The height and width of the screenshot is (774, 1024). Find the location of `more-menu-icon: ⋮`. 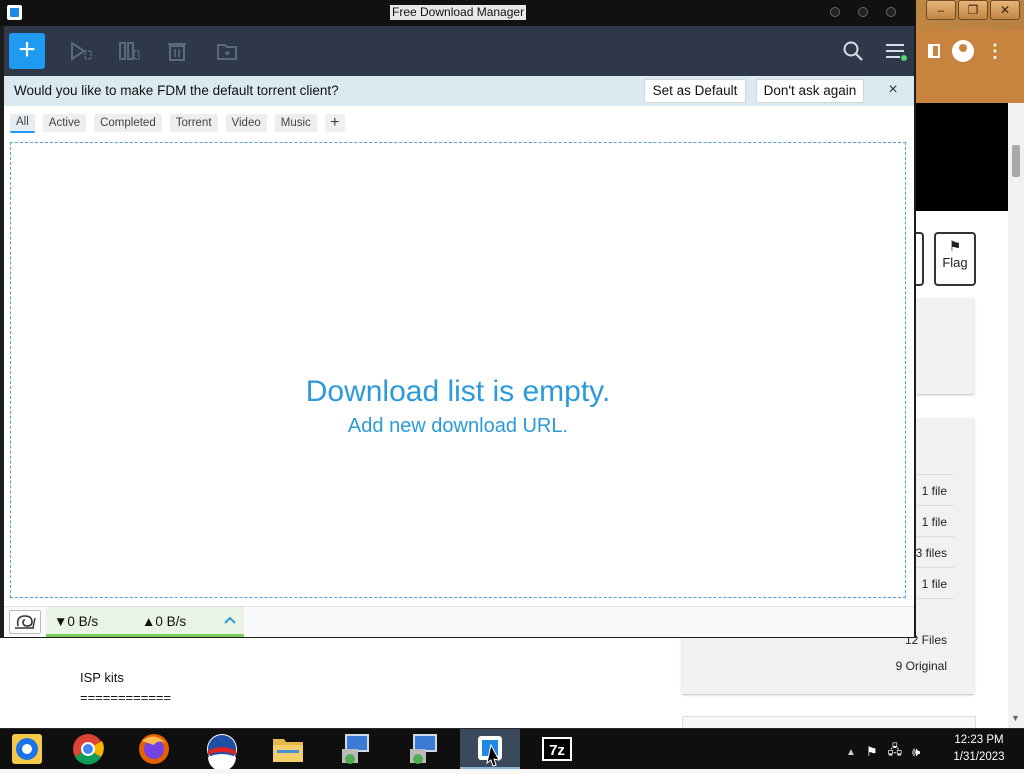

more-menu-icon: ⋮ is located at coordinates (995, 51).